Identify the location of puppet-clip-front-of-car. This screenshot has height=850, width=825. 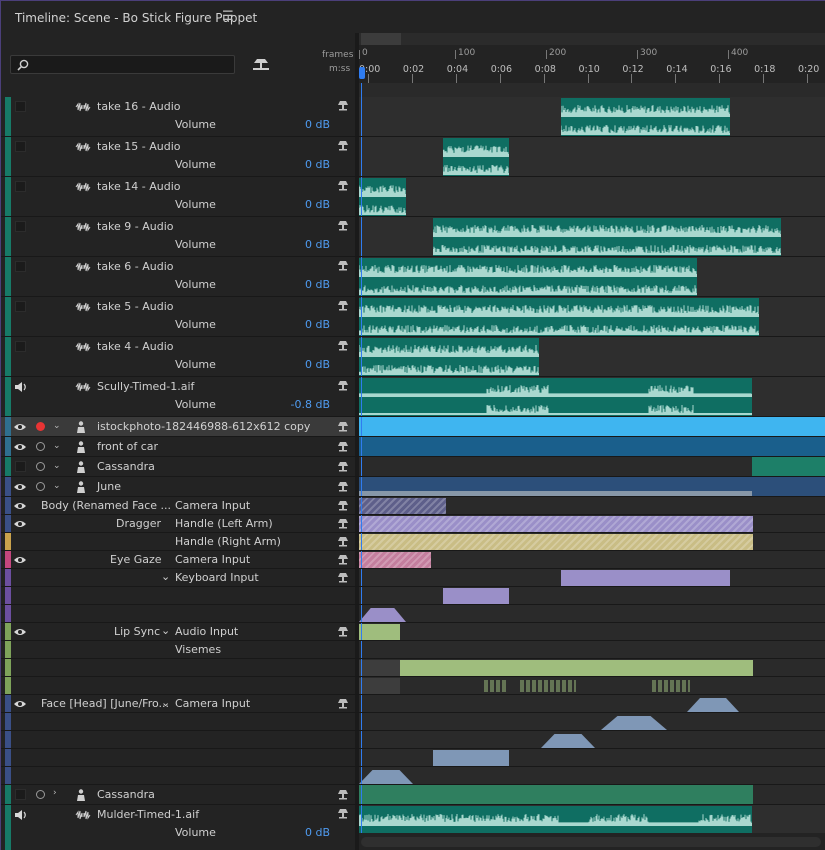
(592, 446).